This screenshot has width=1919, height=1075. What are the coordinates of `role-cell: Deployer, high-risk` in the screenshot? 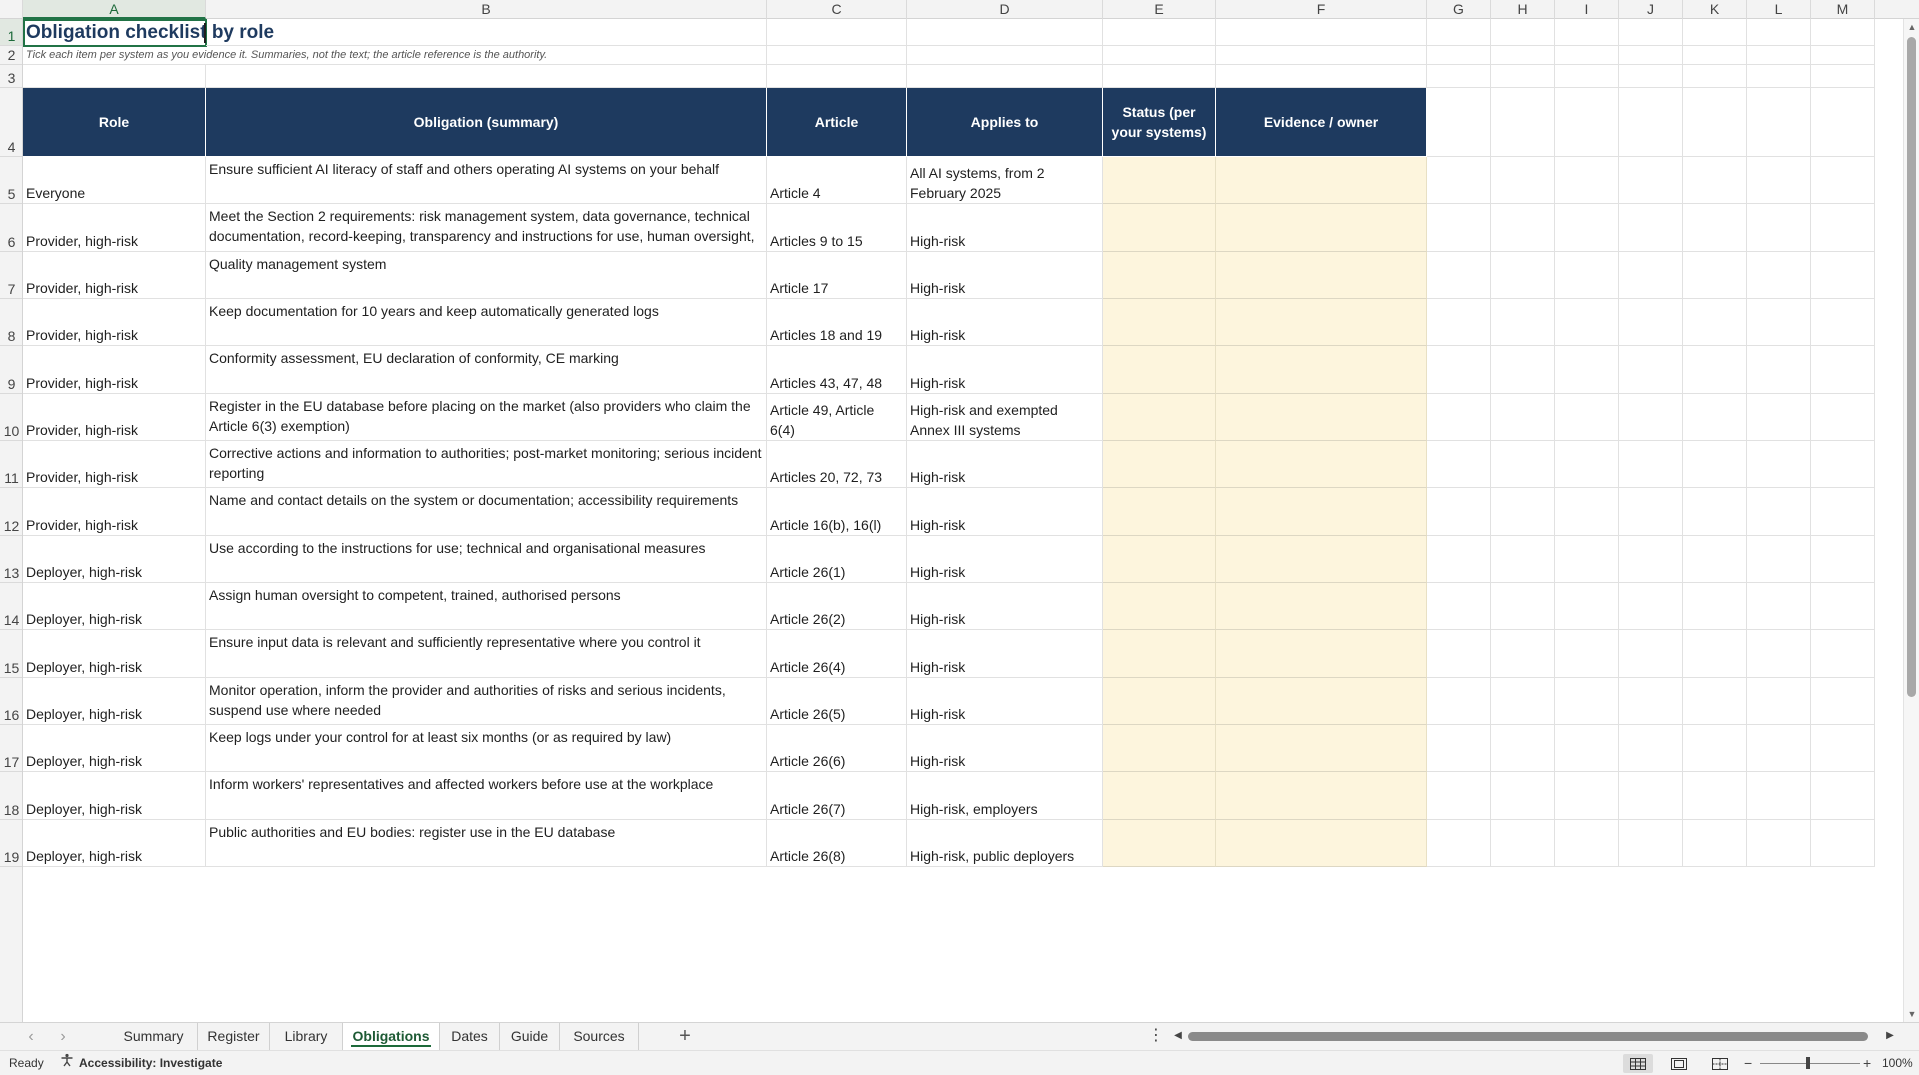 It's located at (114, 606).